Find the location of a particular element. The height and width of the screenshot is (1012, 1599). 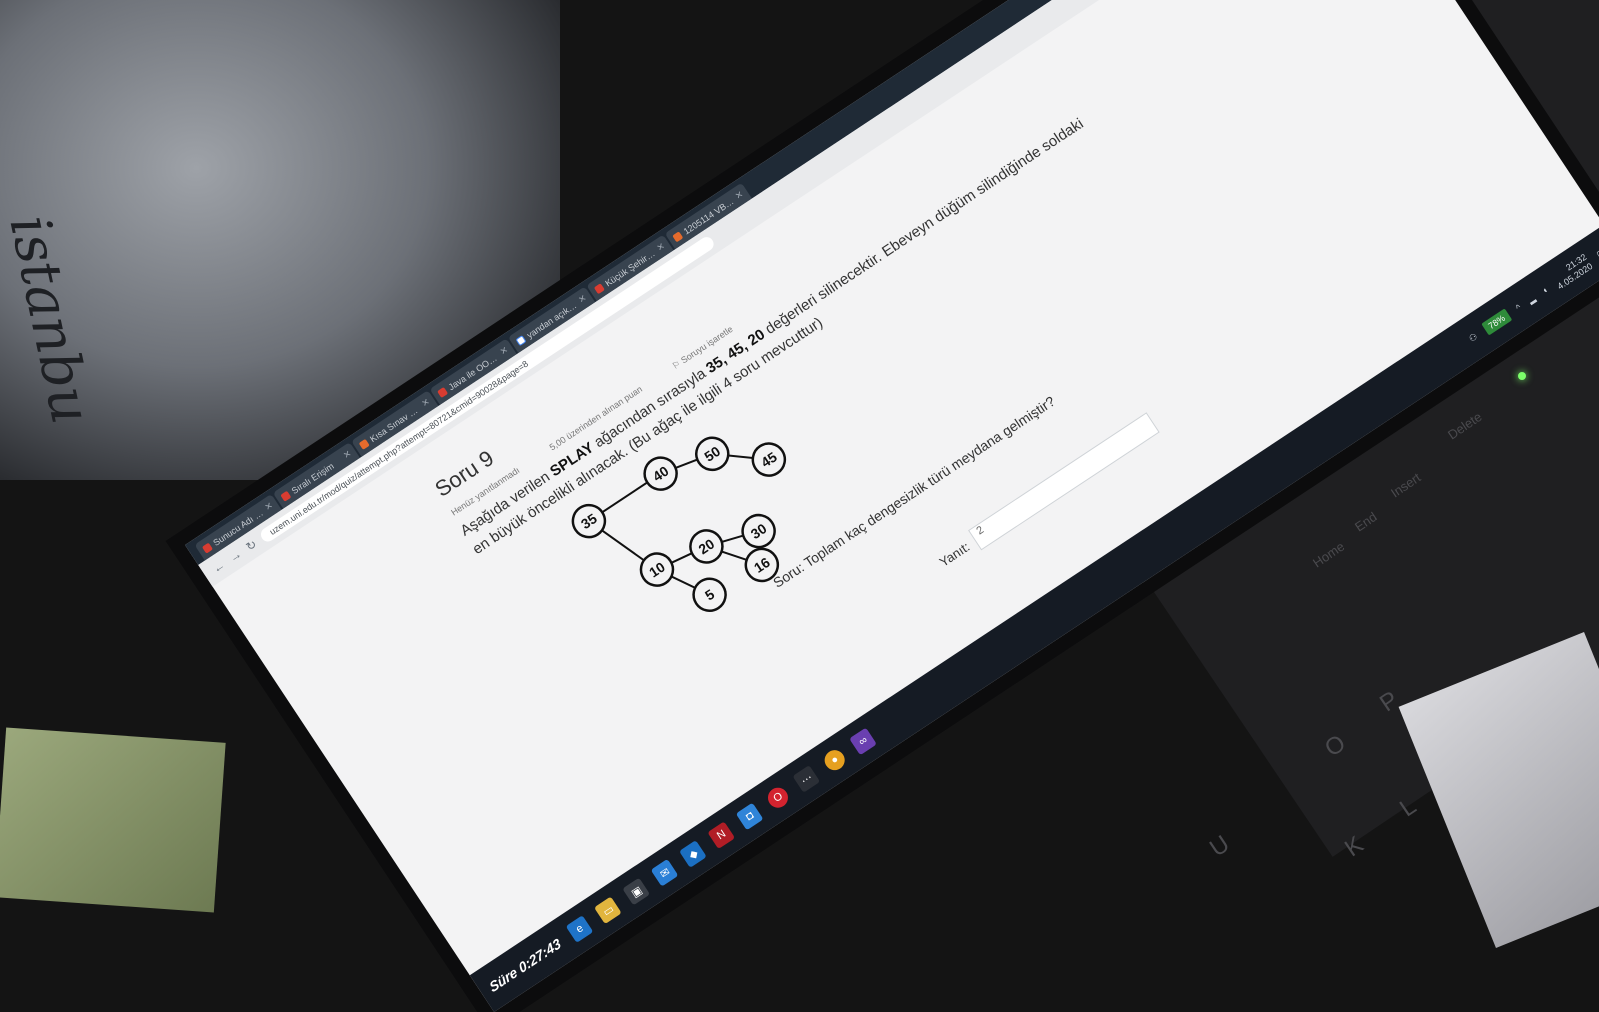

tree-node-5: 5 is located at coordinates (709, 594).